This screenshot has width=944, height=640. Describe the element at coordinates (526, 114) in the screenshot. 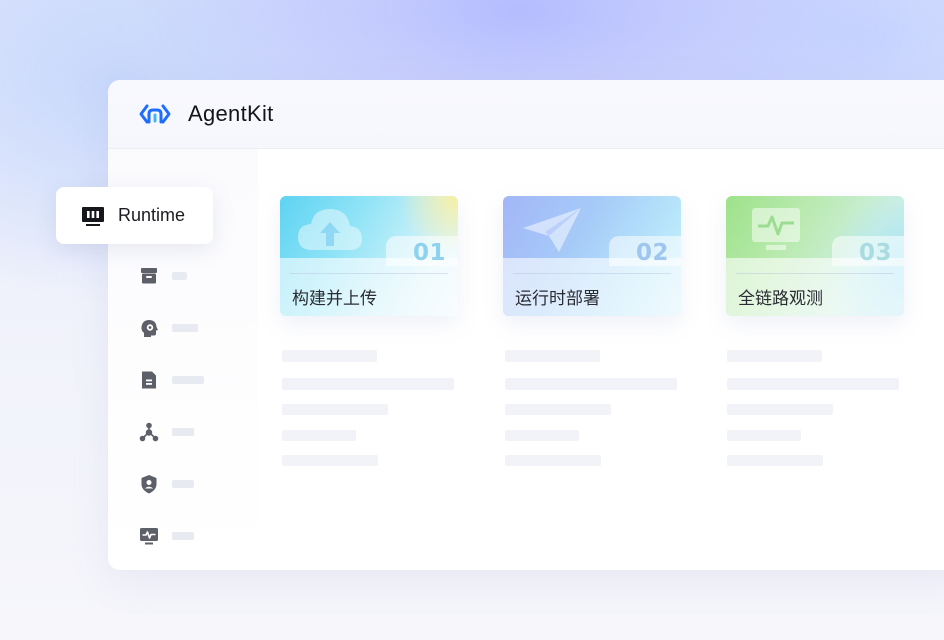

I see `window-header: AgentKit` at that location.